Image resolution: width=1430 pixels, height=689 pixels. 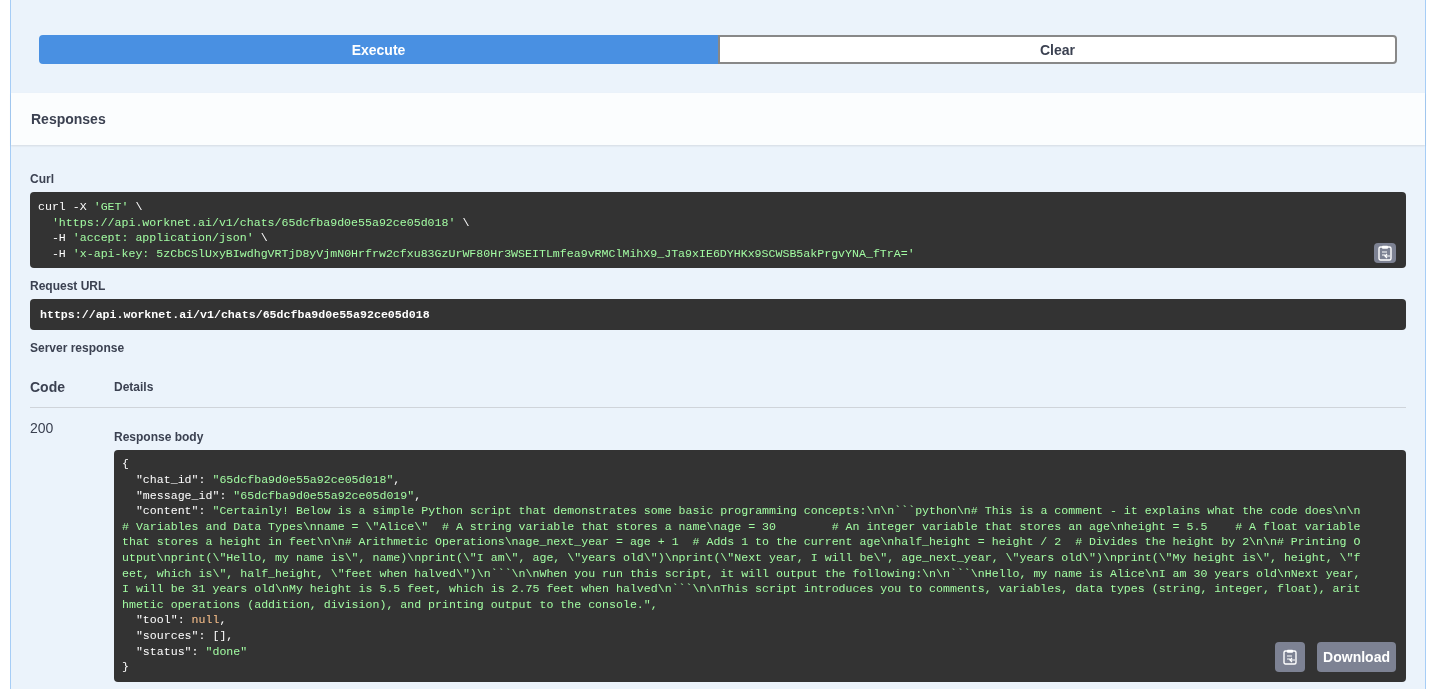 I want to click on code-line: "tool": null,, so click(x=180, y=620).